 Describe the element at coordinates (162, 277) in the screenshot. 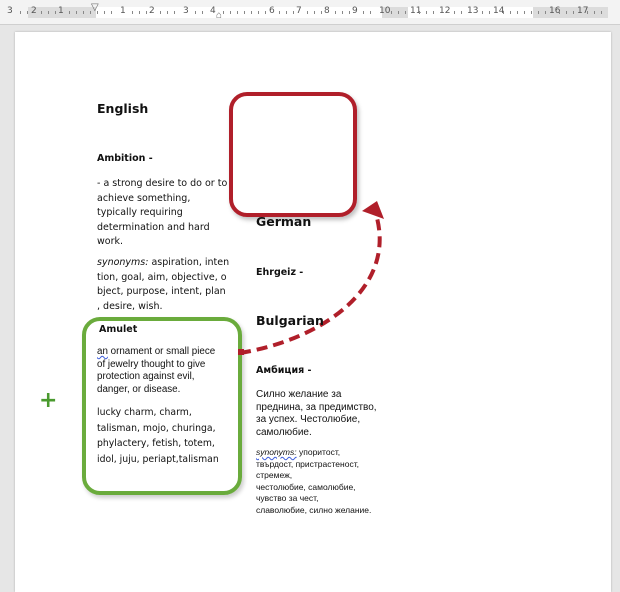

I see `synonyms-line: tion, goal, aim, objective, o` at that location.